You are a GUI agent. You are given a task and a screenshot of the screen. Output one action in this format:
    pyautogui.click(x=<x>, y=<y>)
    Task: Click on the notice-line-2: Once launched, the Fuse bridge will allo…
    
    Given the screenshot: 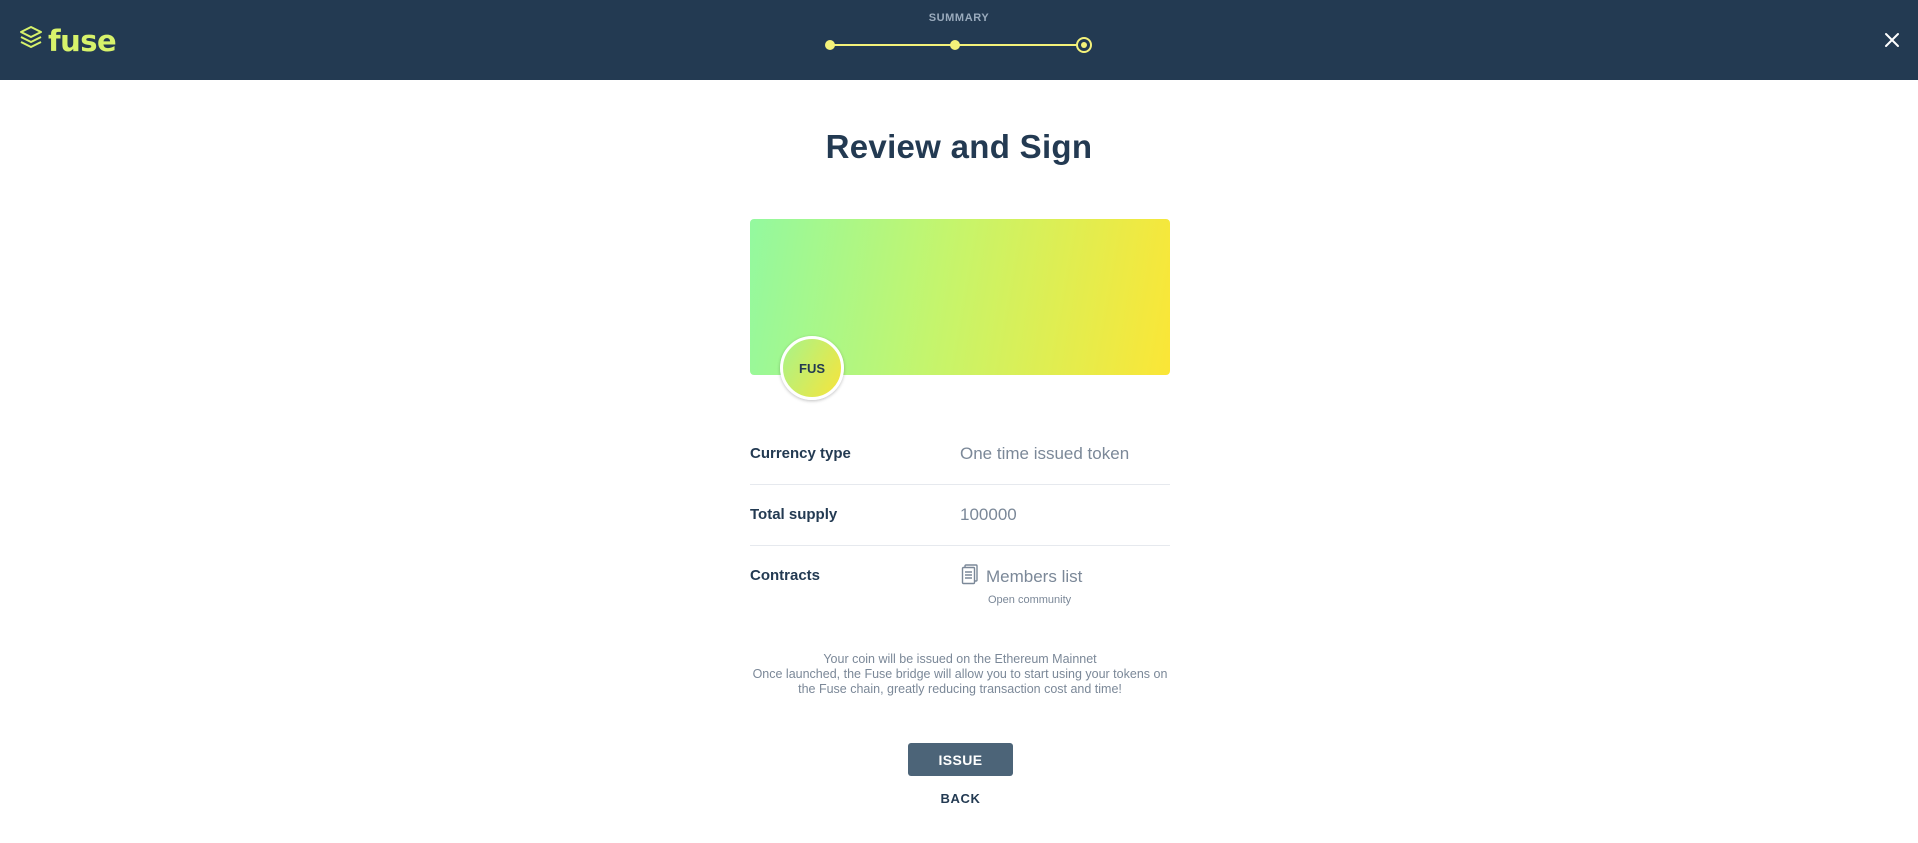 What is the action you would take?
    pyautogui.click(x=960, y=681)
    